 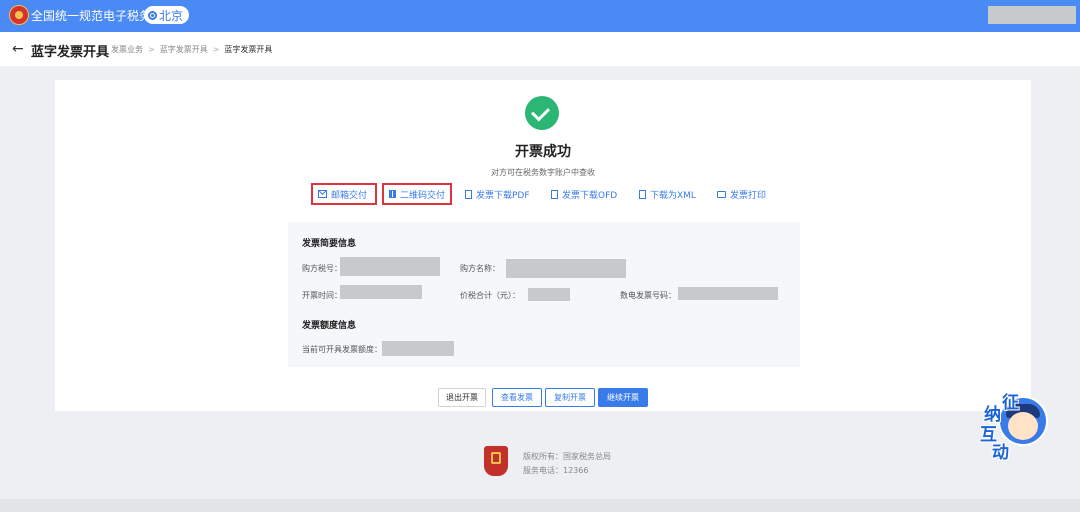 I want to click on region-label: 北京, so click(x=171, y=15).